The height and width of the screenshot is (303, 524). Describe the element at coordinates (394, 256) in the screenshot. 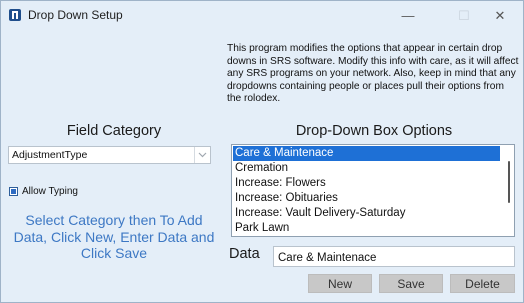

I see `data-input` at that location.